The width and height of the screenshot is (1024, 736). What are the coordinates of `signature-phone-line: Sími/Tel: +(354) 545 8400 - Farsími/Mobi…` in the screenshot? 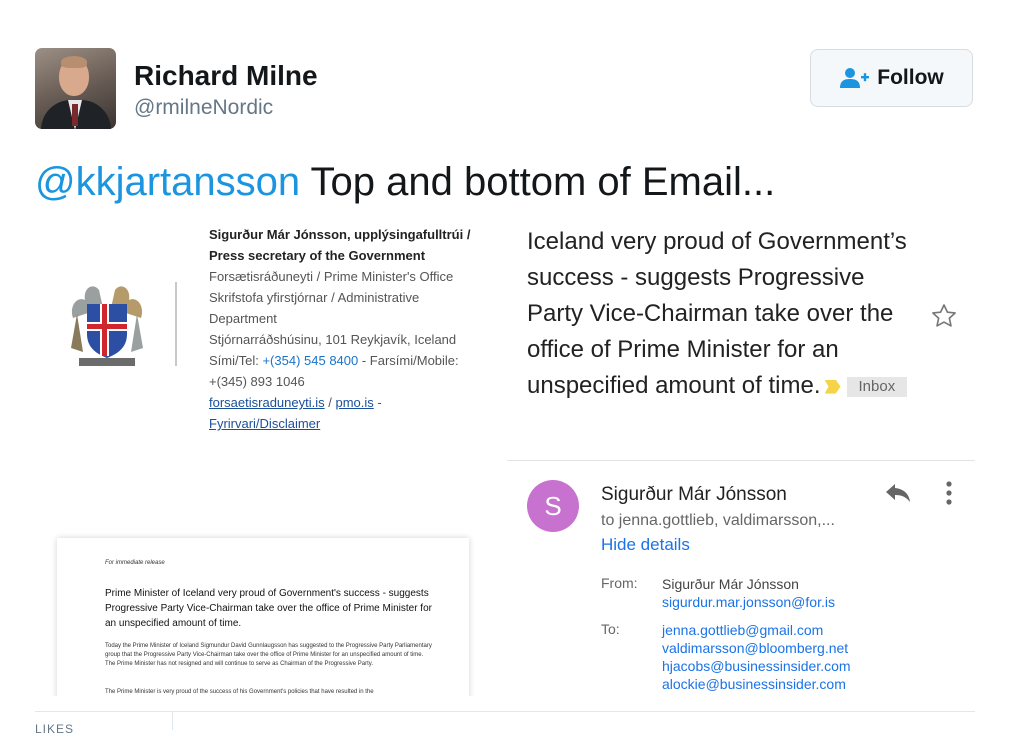 It's located at (359, 360).